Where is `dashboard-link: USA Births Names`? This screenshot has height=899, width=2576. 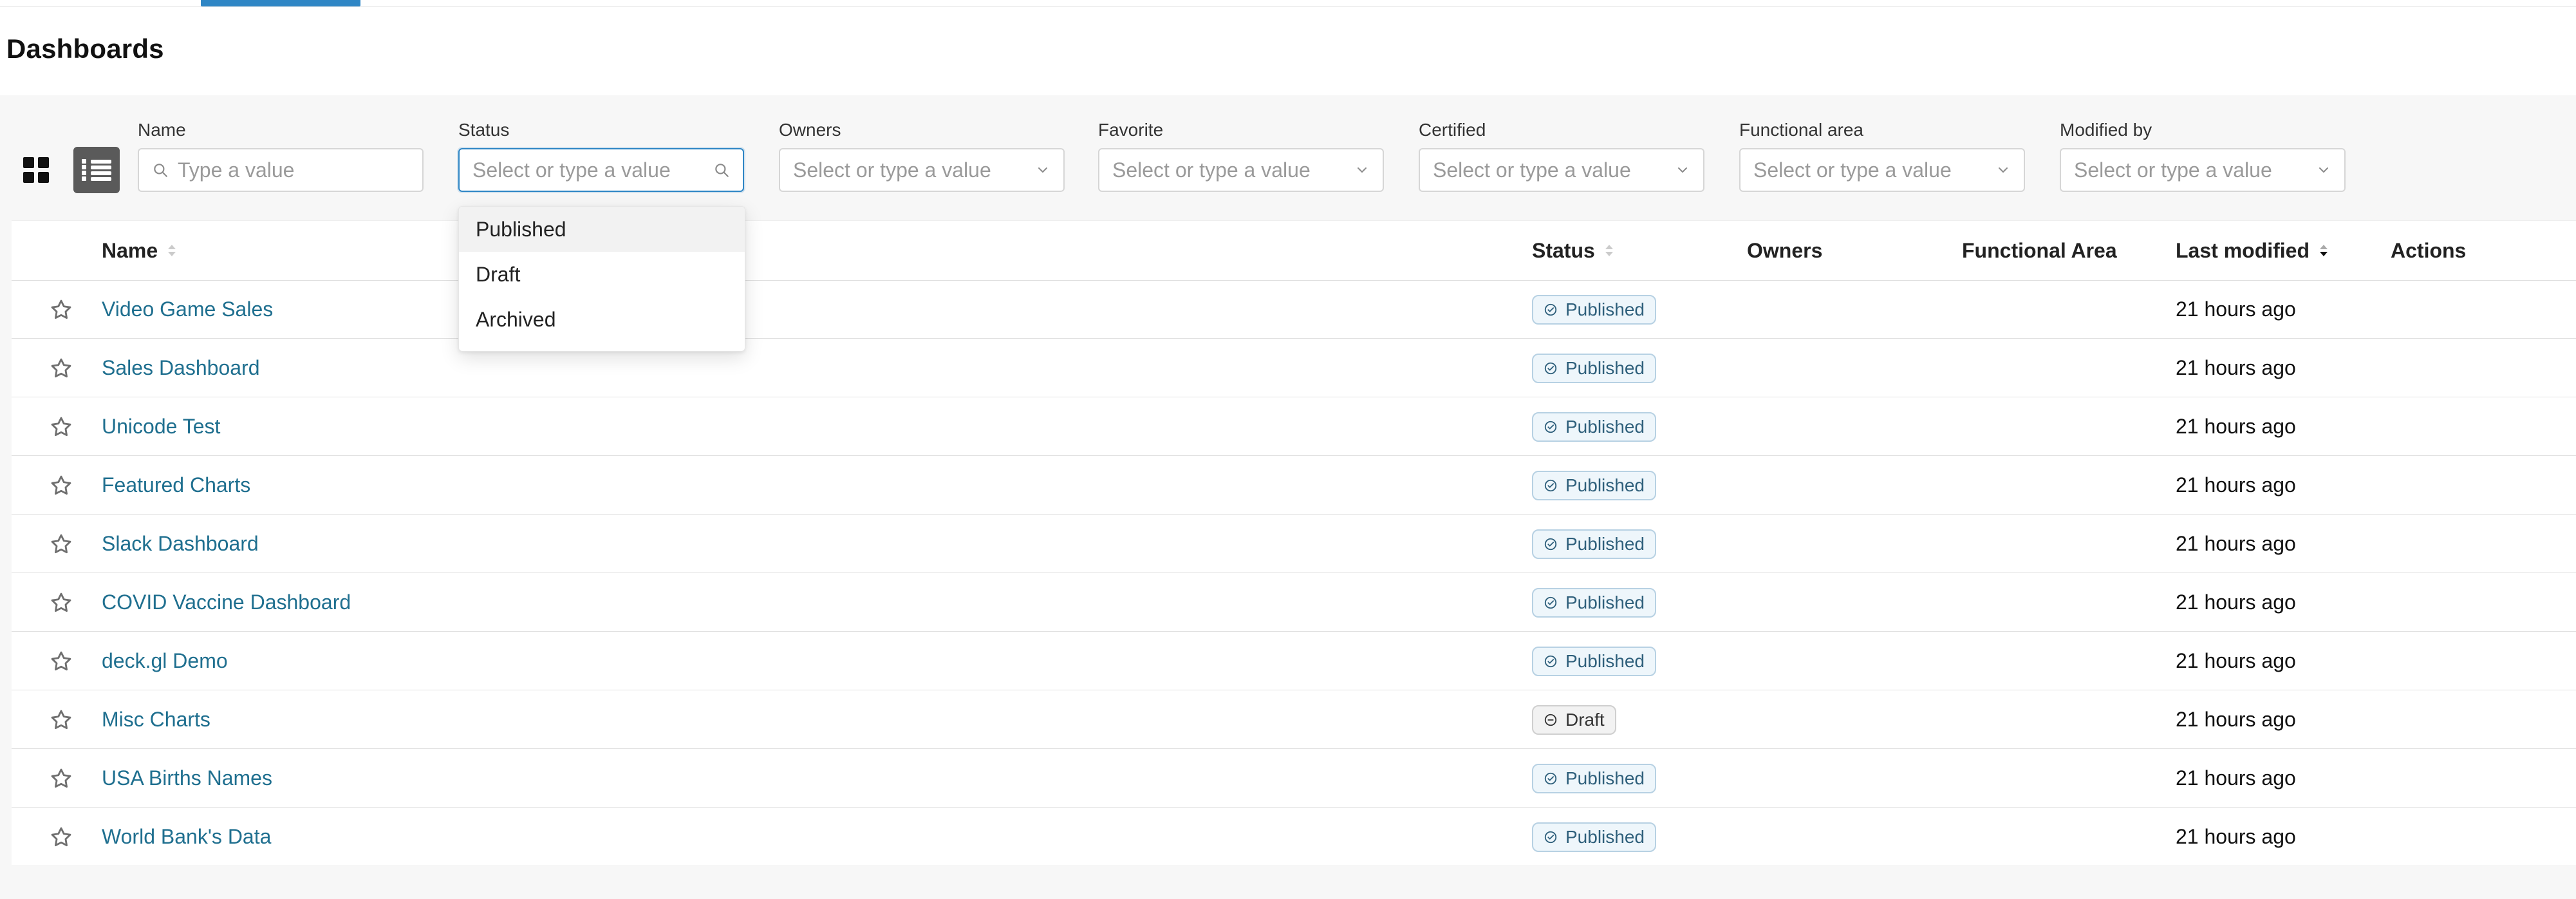
dashboard-link: USA Births Names is located at coordinates (187, 778).